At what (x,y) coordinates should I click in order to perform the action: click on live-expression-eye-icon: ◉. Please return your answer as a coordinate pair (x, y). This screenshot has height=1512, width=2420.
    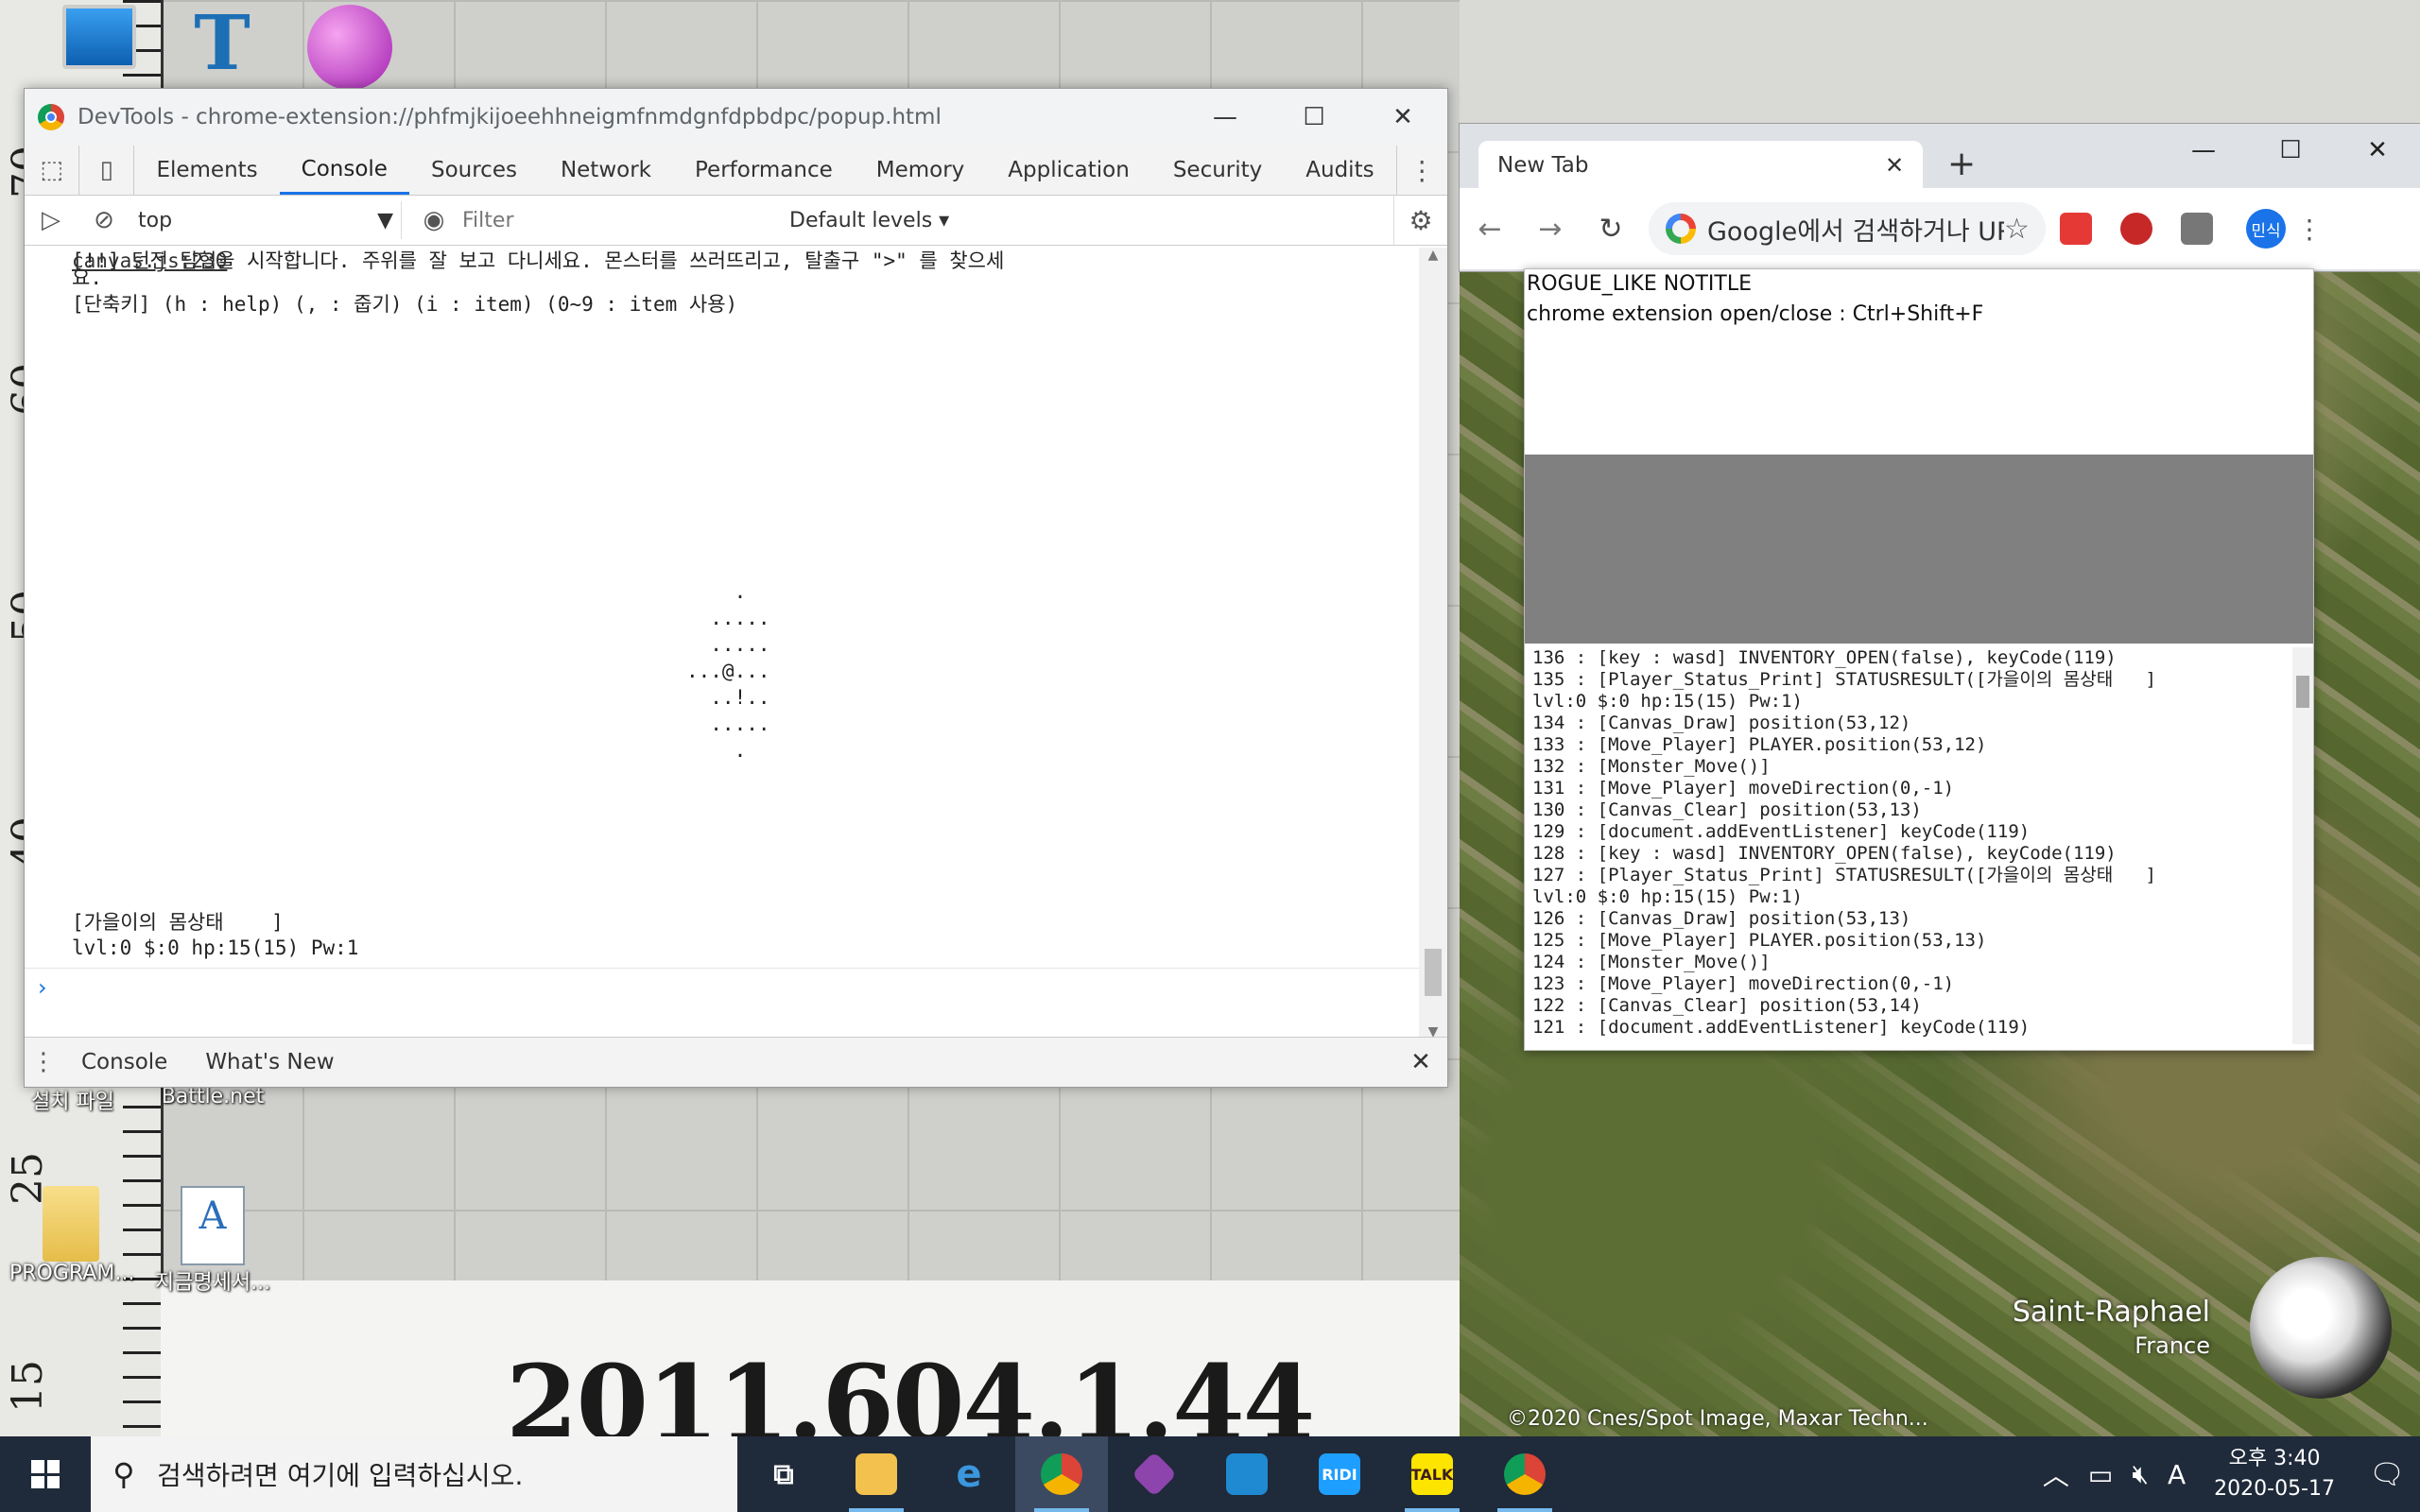
    Looking at the image, I should click on (433, 220).